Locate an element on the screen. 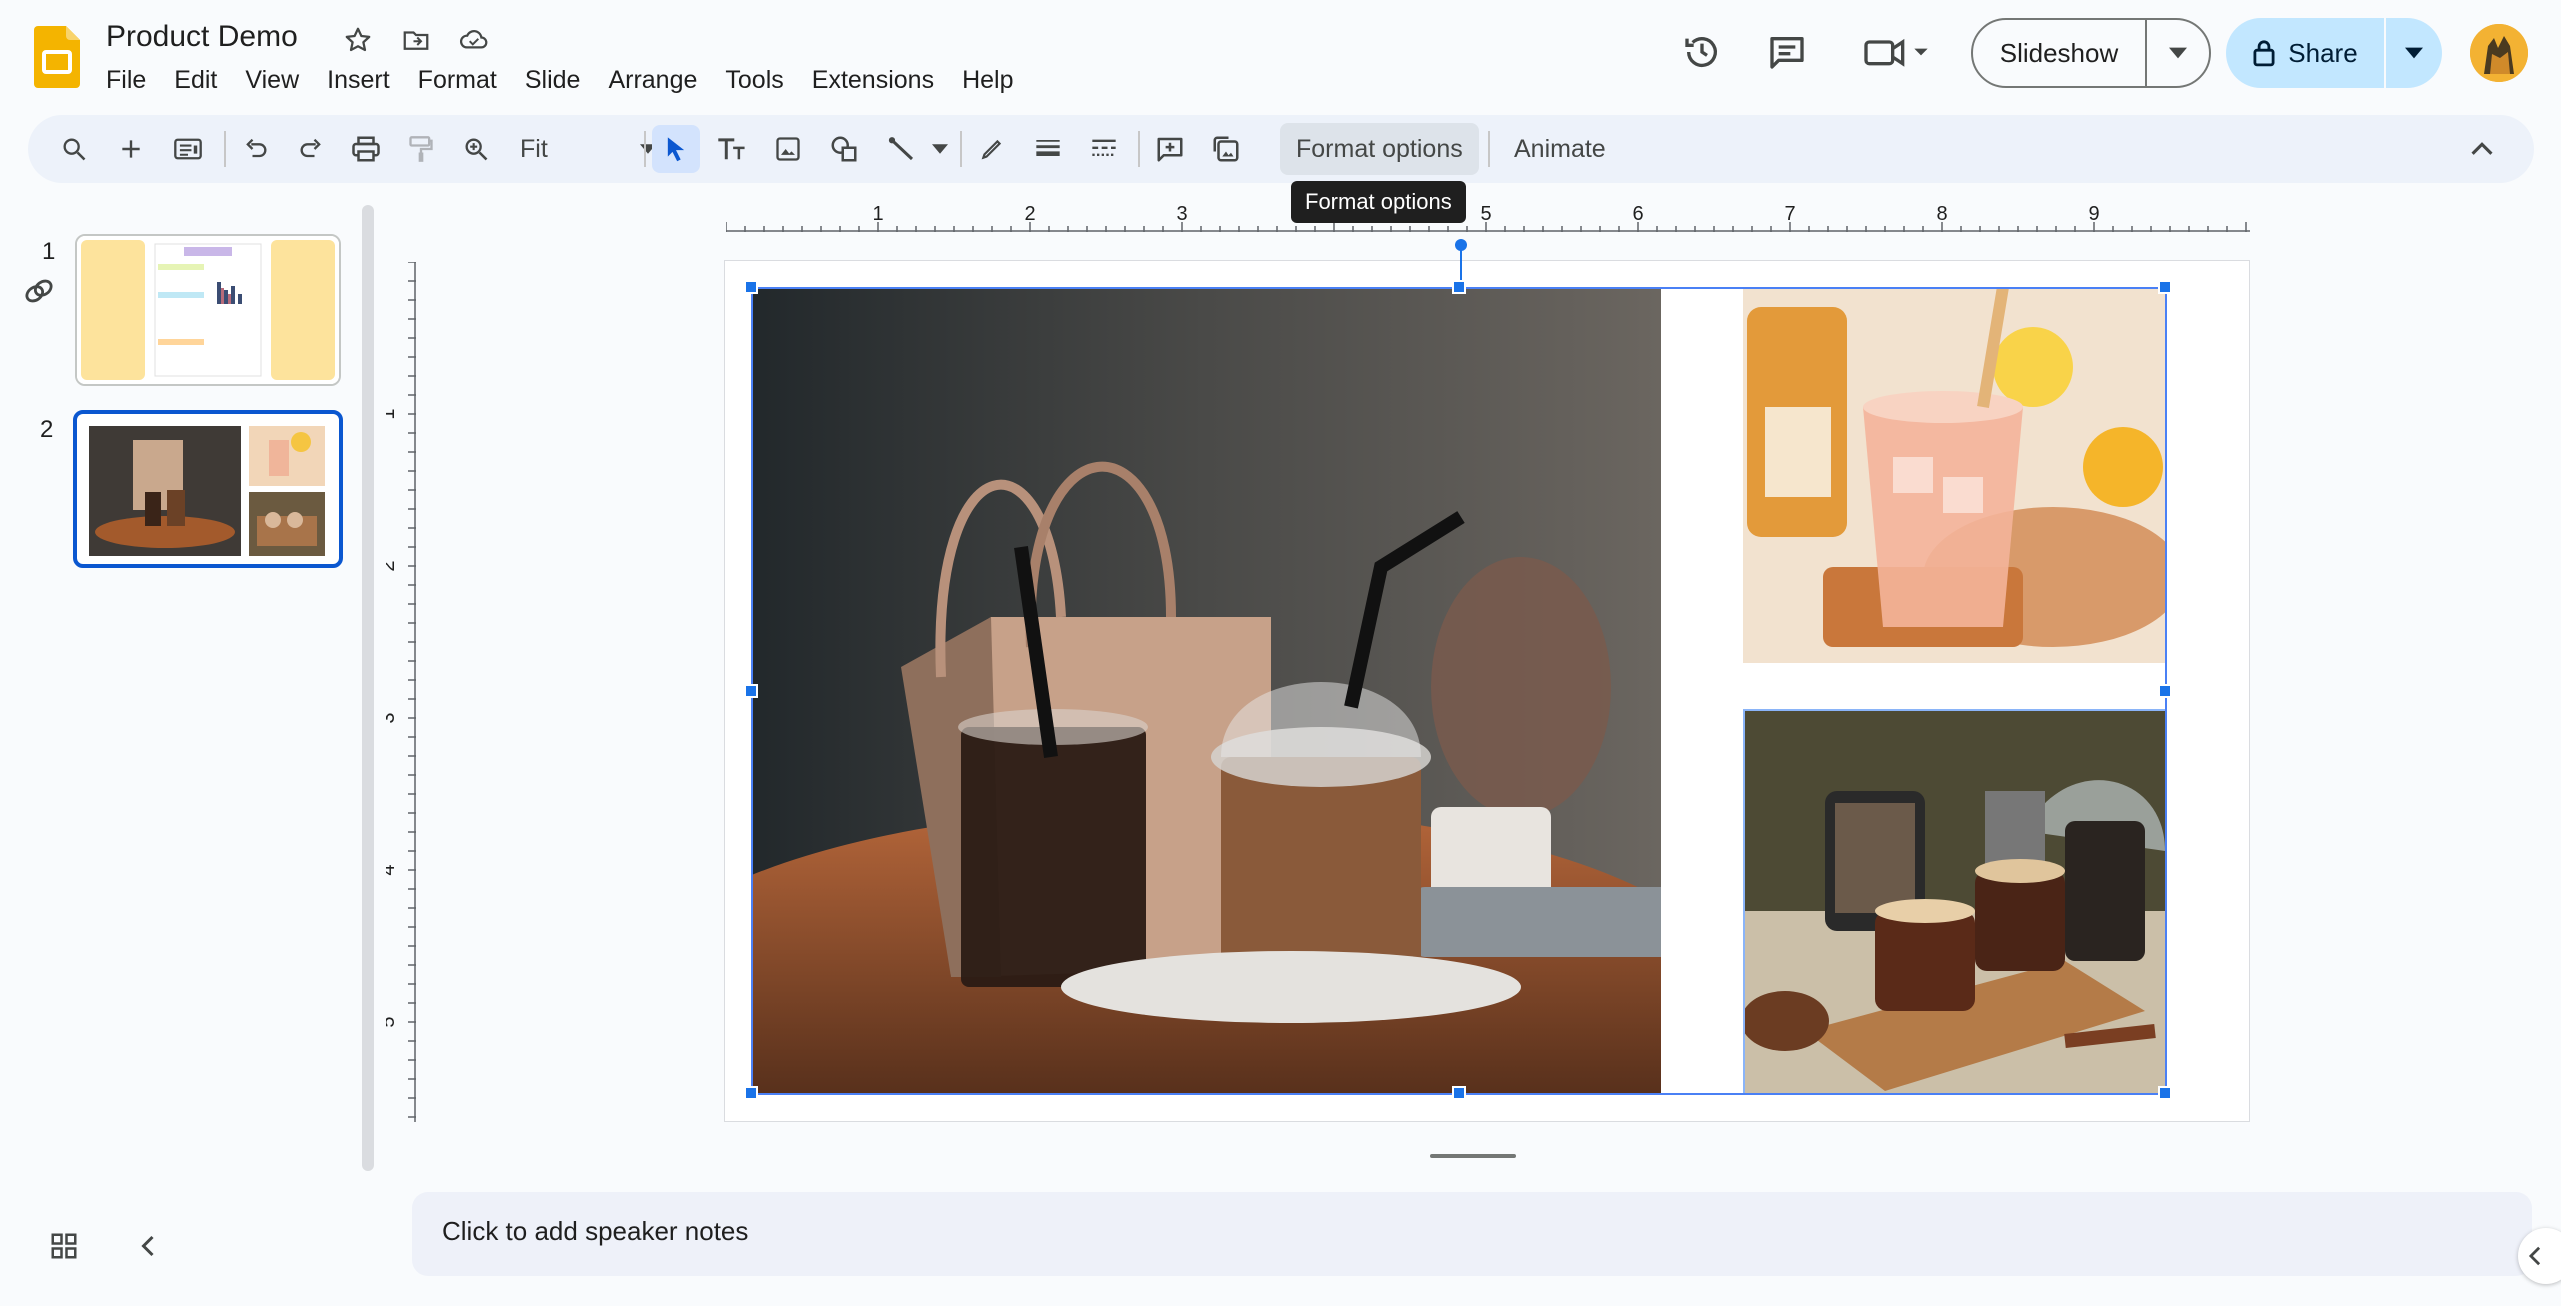 This screenshot has width=2561, height=1306. horizontal-ruler: 1 2 3 4 5 6 7 8 9 is located at coordinates (1488, 217).